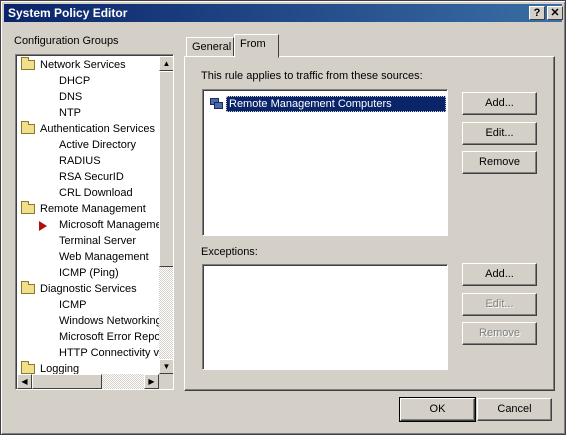  Describe the element at coordinates (66, 41) in the screenshot. I see `configuration-groups-label: Configuration Groups` at that location.